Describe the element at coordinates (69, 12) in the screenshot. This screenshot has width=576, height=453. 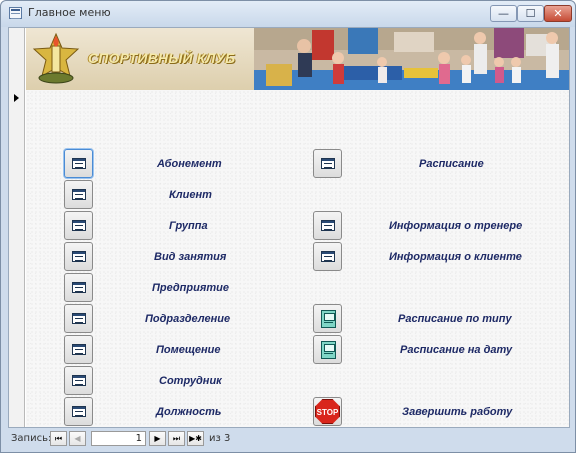
I see `window-title: Главное меню` at that location.